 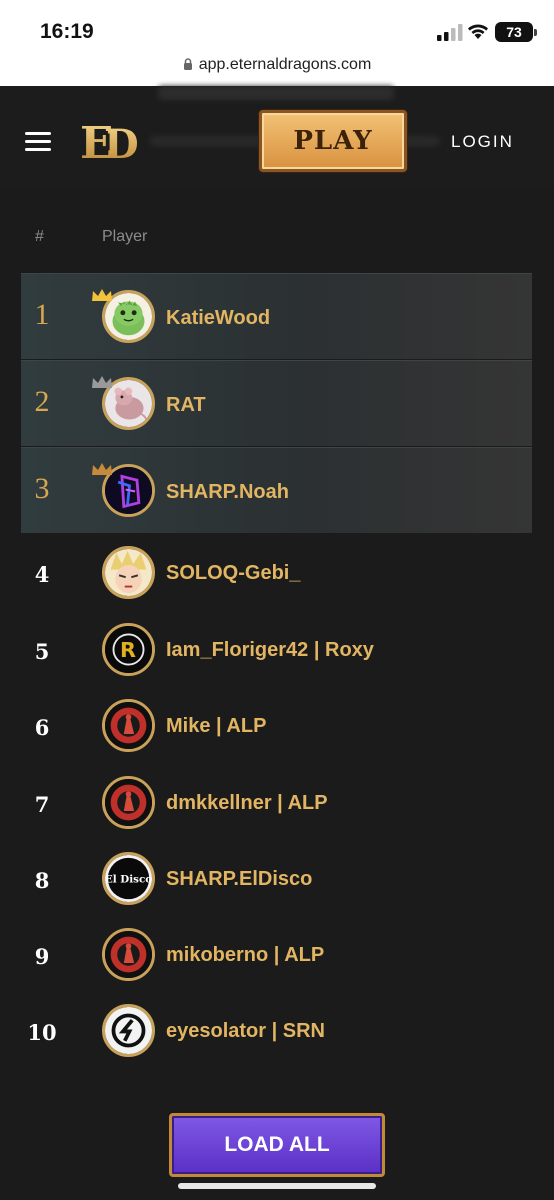 What do you see at coordinates (276, 316) in the screenshot?
I see `leaderboard-row: 1 KatieWood` at bounding box center [276, 316].